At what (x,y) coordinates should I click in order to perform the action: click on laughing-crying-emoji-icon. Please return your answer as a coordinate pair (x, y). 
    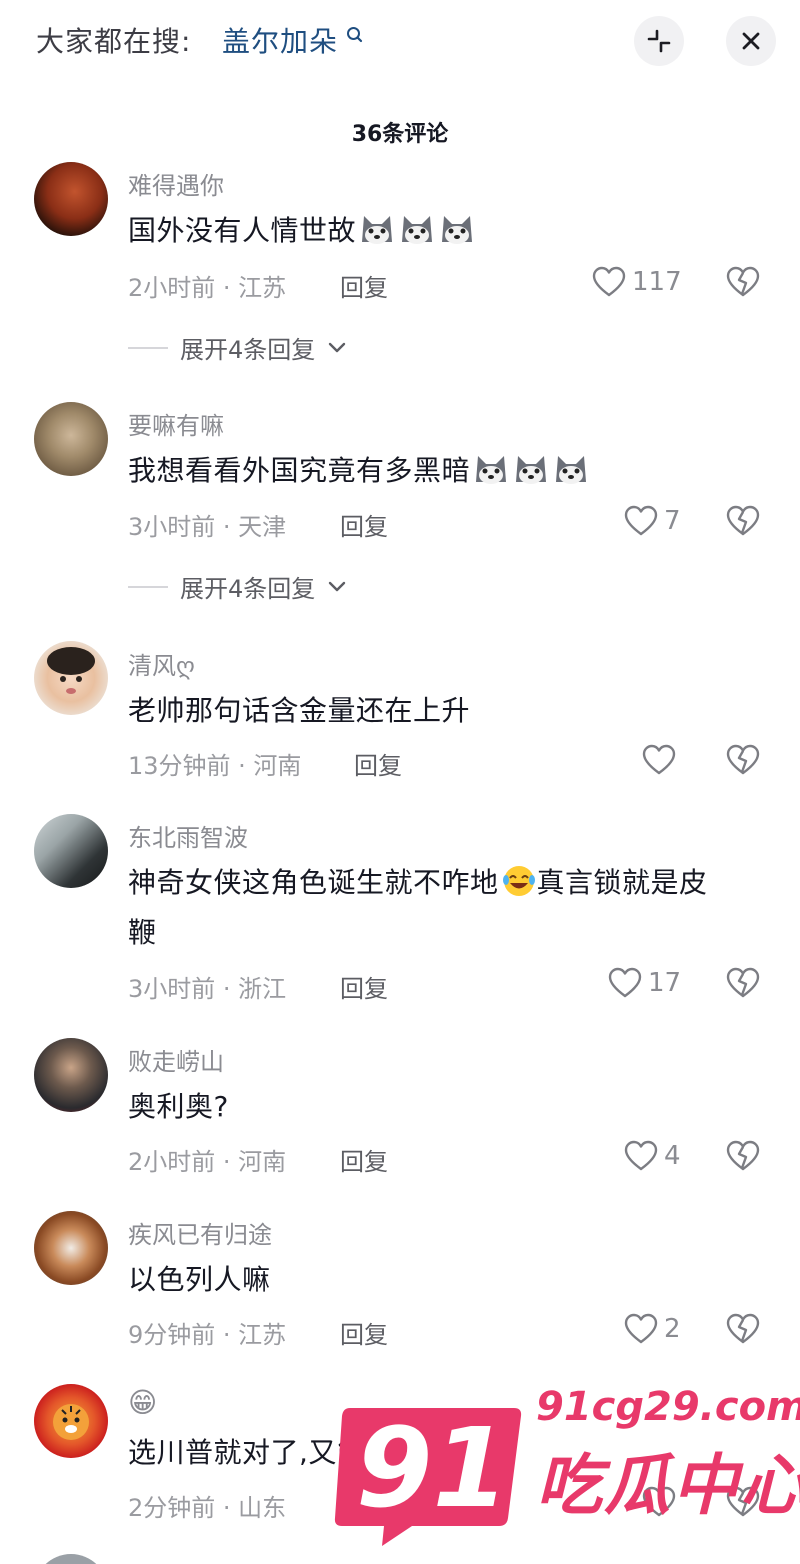
    Looking at the image, I should click on (518, 881).